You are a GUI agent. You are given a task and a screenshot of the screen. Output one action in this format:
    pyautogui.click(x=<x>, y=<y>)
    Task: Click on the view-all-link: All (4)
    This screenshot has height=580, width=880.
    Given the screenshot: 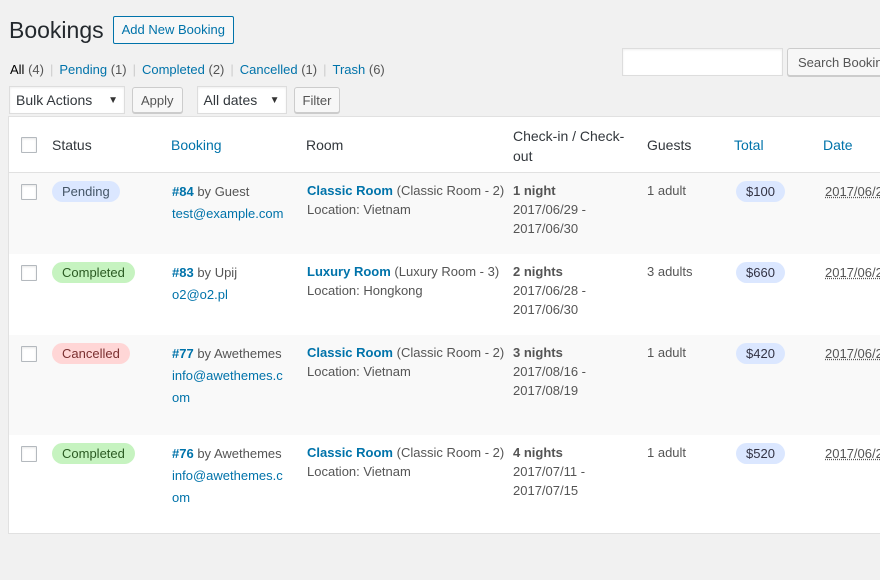 What is the action you would take?
    pyautogui.click(x=27, y=69)
    